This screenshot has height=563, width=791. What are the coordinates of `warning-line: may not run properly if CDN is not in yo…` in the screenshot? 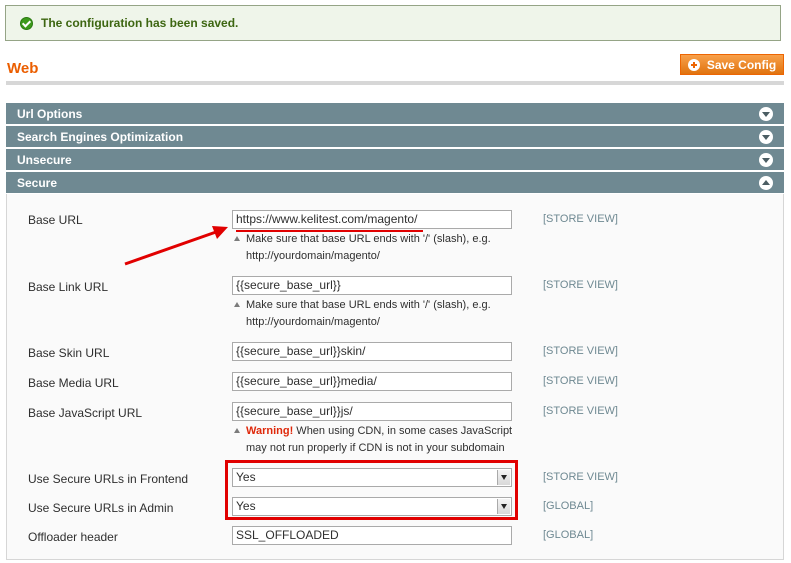 It's located at (375, 448).